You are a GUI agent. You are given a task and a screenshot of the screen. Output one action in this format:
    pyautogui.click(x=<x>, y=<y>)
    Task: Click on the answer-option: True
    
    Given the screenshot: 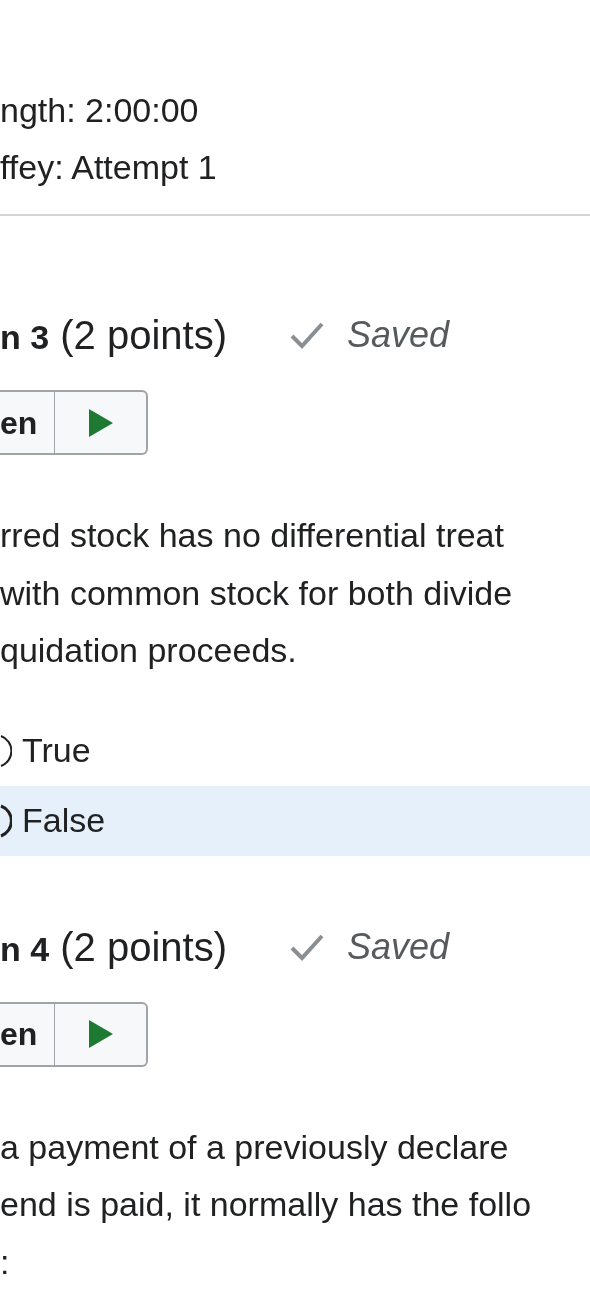 What is the action you would take?
    pyautogui.click(x=295, y=750)
    